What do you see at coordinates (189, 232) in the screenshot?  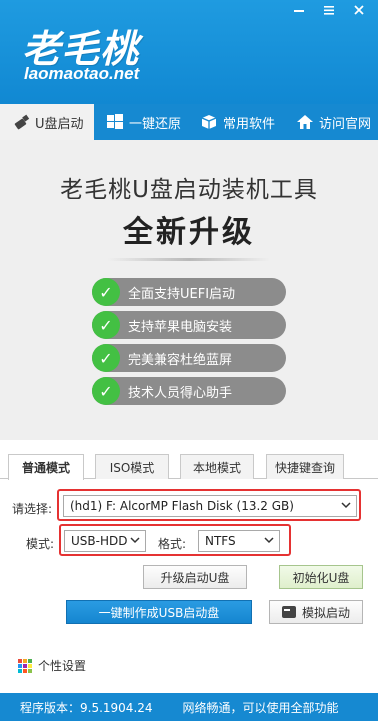 I see `page-subtitle: 全新升级` at bounding box center [189, 232].